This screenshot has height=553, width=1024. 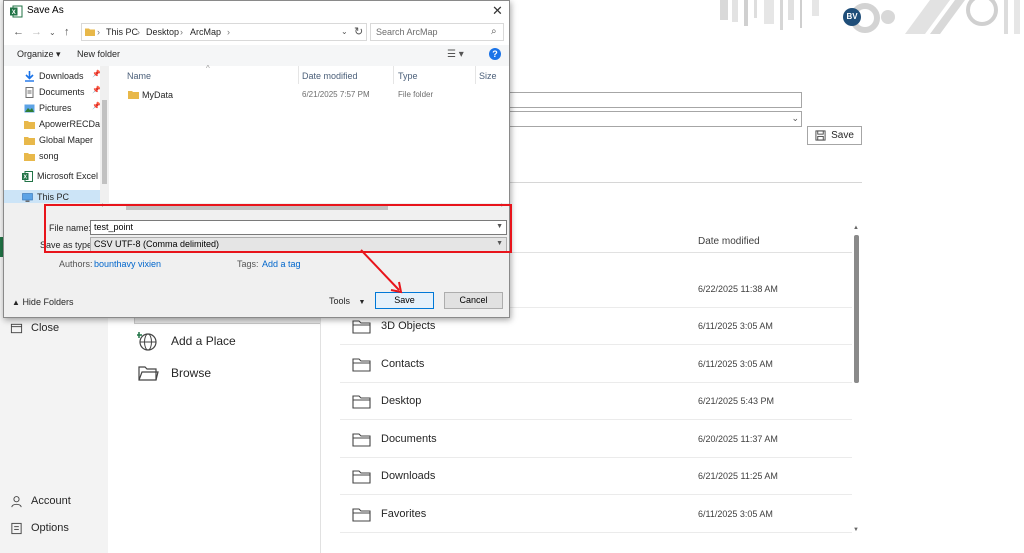 I want to click on authors-value: bounthavy vixien, so click(x=127, y=264).